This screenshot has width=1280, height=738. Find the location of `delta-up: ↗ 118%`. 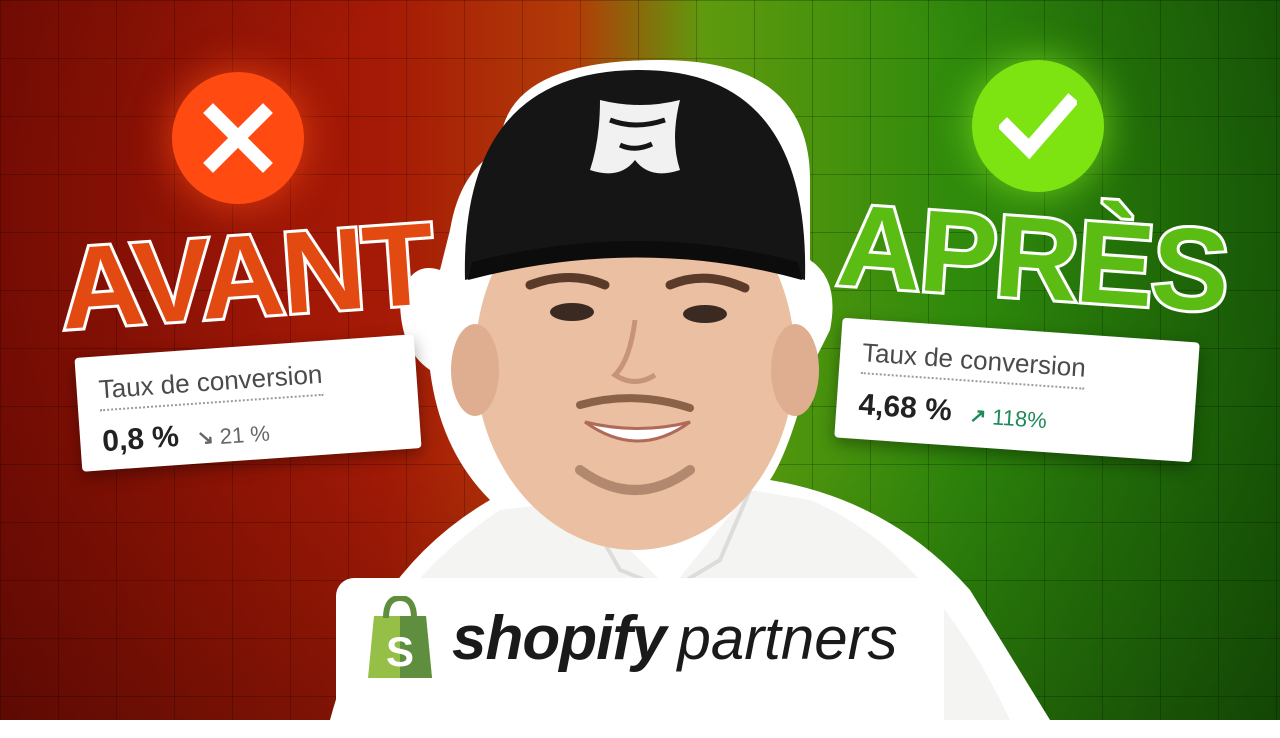

delta-up: ↗ 118% is located at coordinates (1008, 417).